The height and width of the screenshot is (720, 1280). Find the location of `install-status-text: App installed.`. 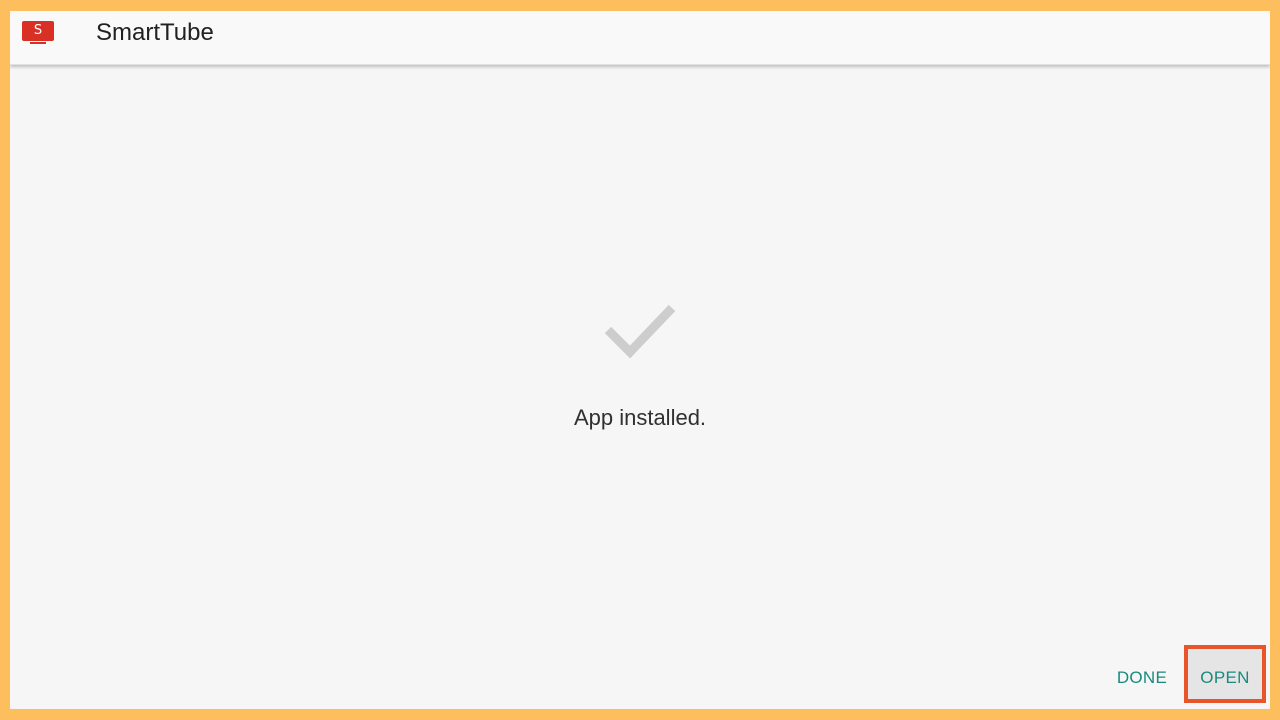

install-status-text: App installed. is located at coordinates (640, 417).